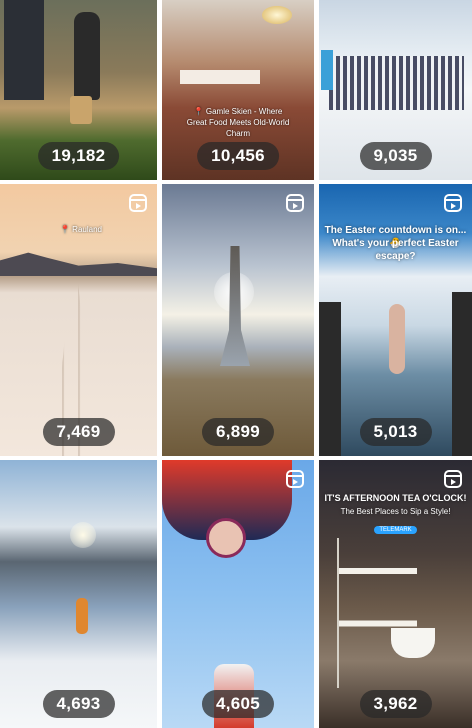  Describe the element at coordinates (78, 320) in the screenshot. I see `reel-tile-4: 📍 Rauland 7,469` at that location.